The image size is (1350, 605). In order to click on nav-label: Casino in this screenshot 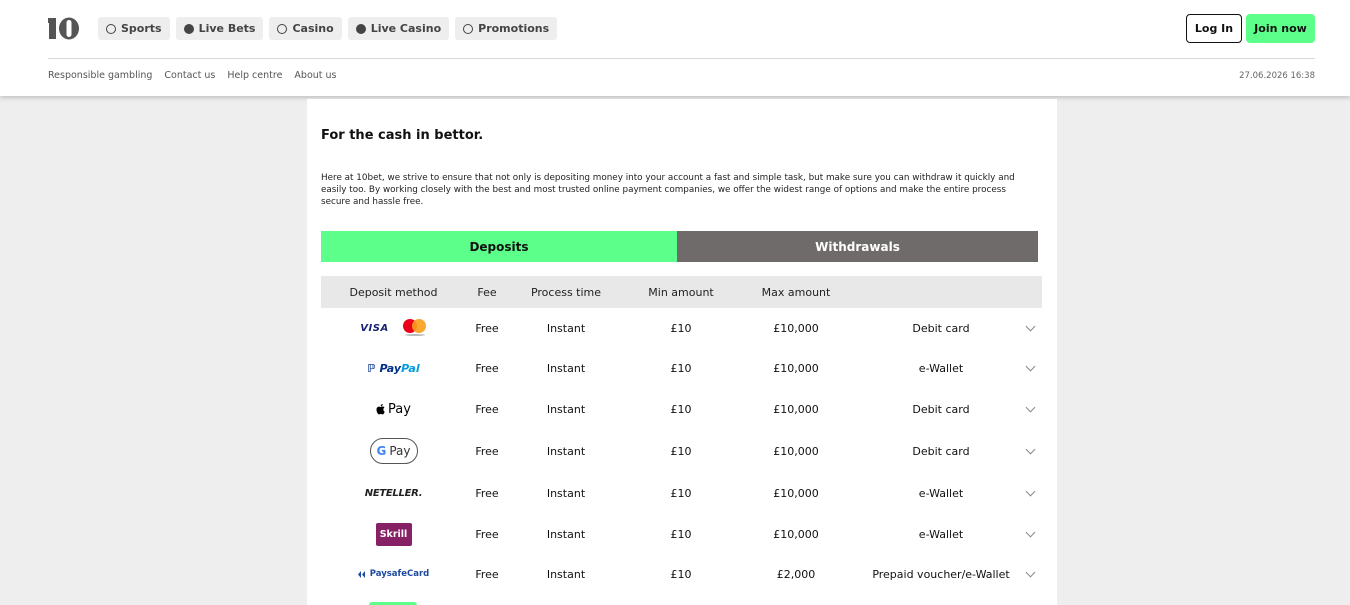, I will do `click(313, 28)`.